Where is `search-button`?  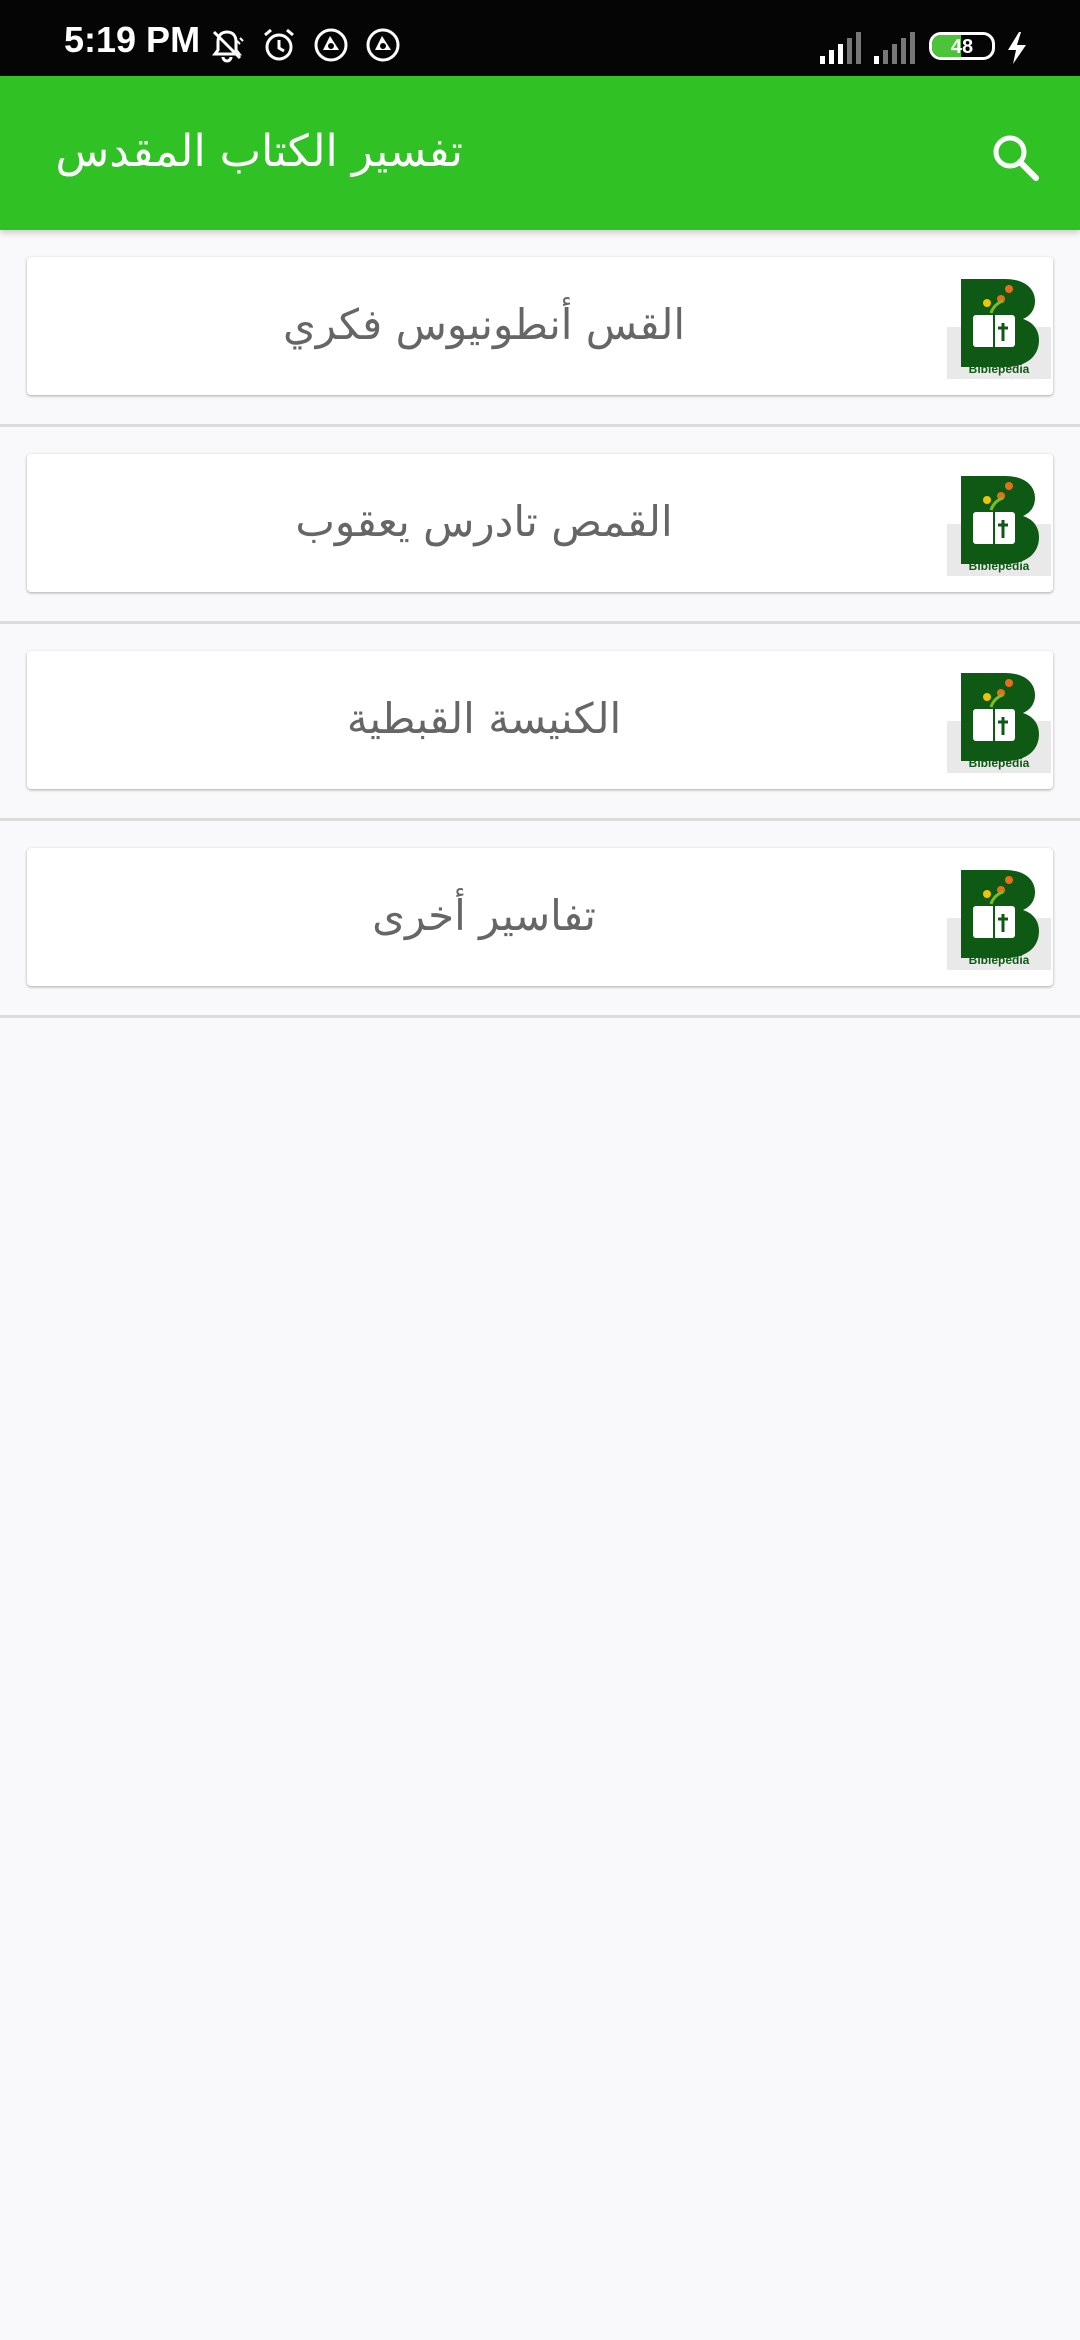
search-button is located at coordinates (1015, 159).